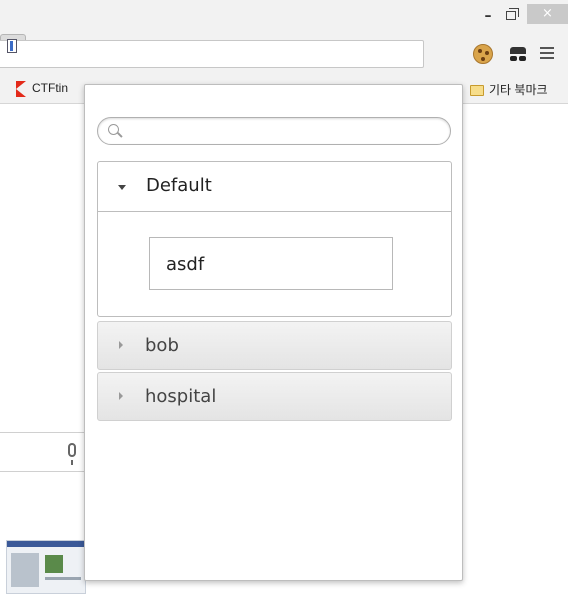  What do you see at coordinates (72, 454) in the screenshot?
I see `microphone-icon` at bounding box center [72, 454].